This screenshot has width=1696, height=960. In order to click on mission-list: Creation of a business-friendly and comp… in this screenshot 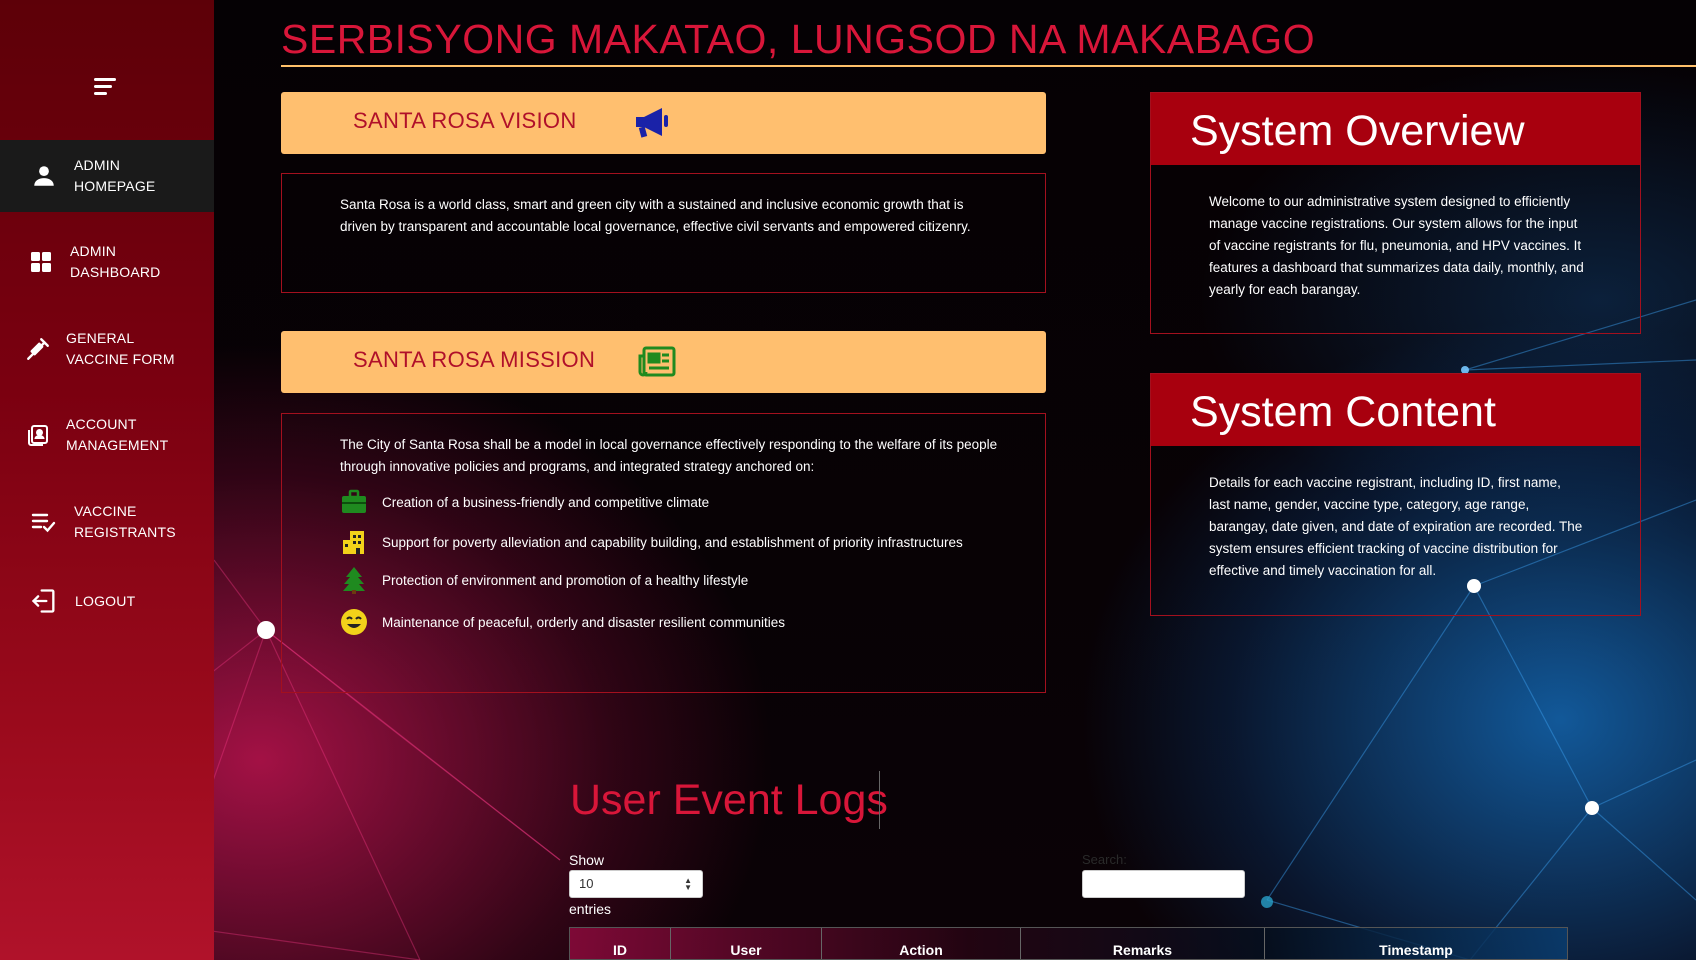, I will do `click(670, 562)`.